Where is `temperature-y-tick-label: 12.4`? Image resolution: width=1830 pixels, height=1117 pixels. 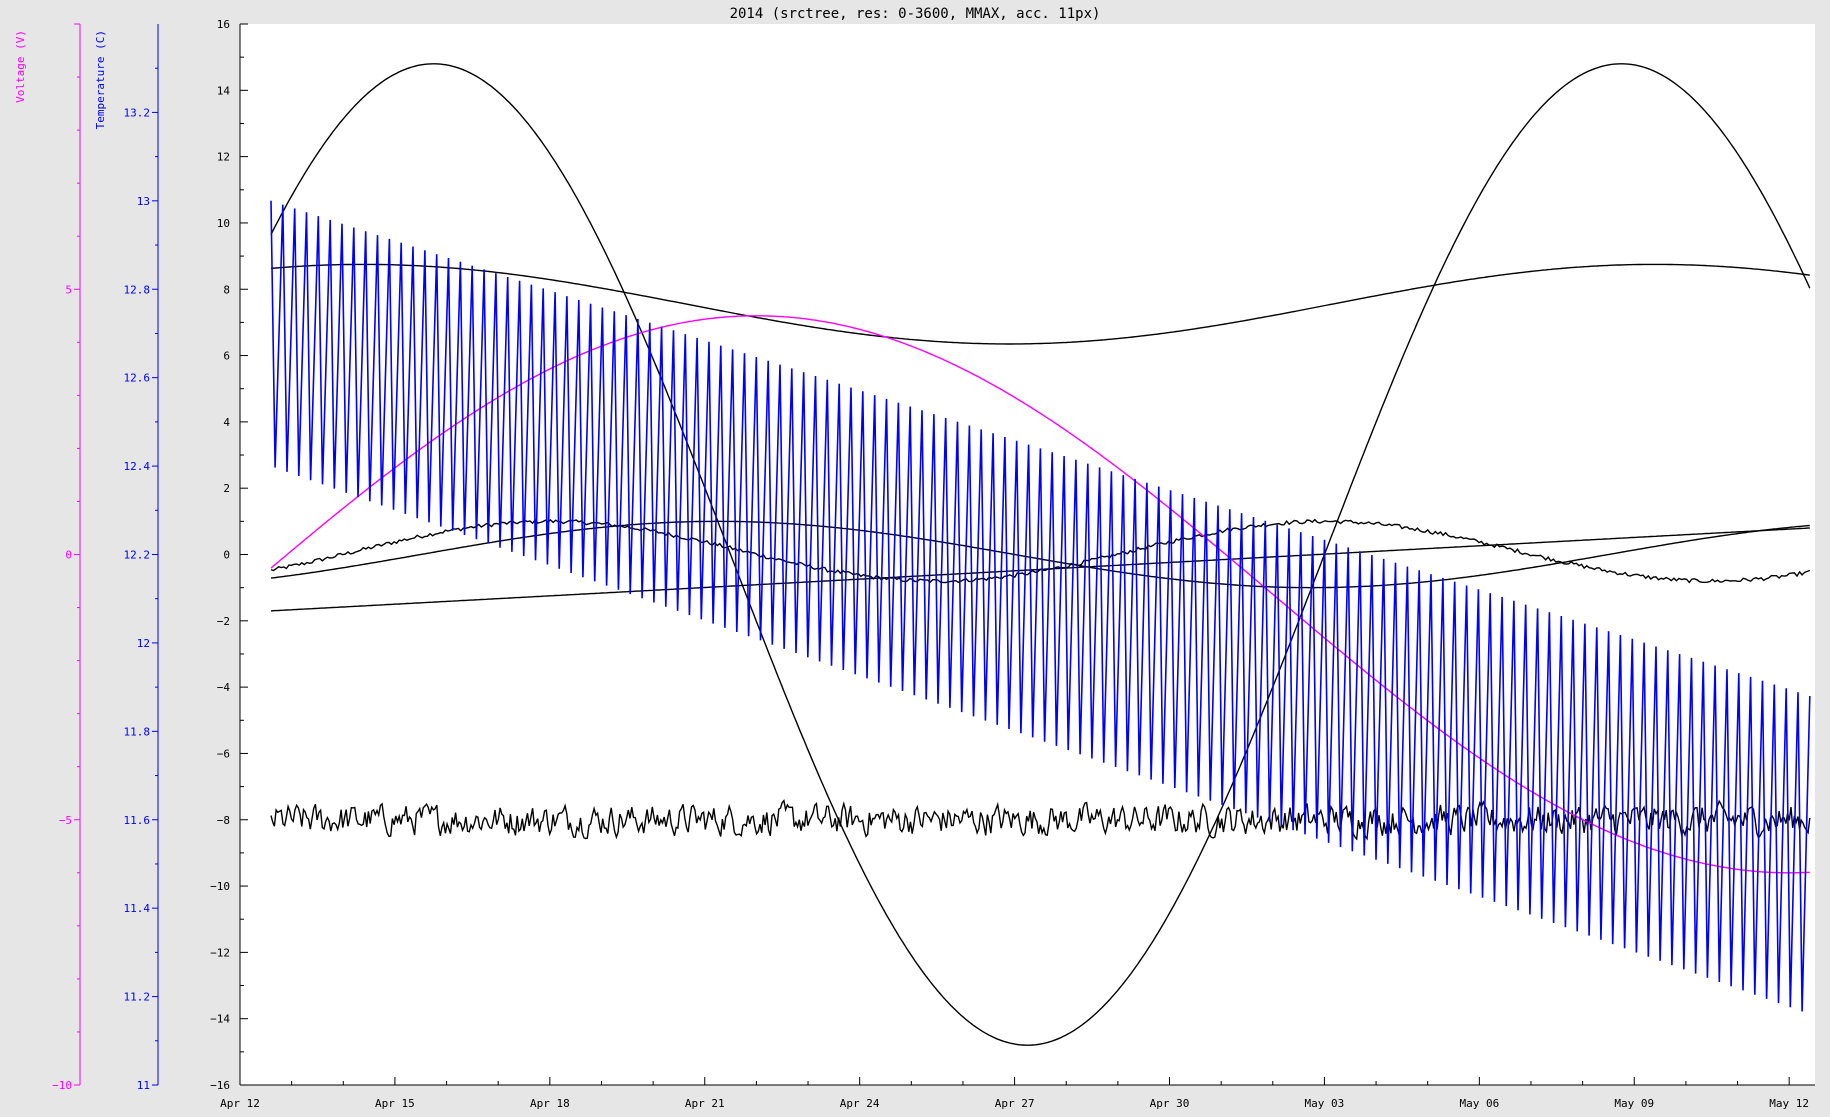 temperature-y-tick-label: 12.4 is located at coordinates (137, 466).